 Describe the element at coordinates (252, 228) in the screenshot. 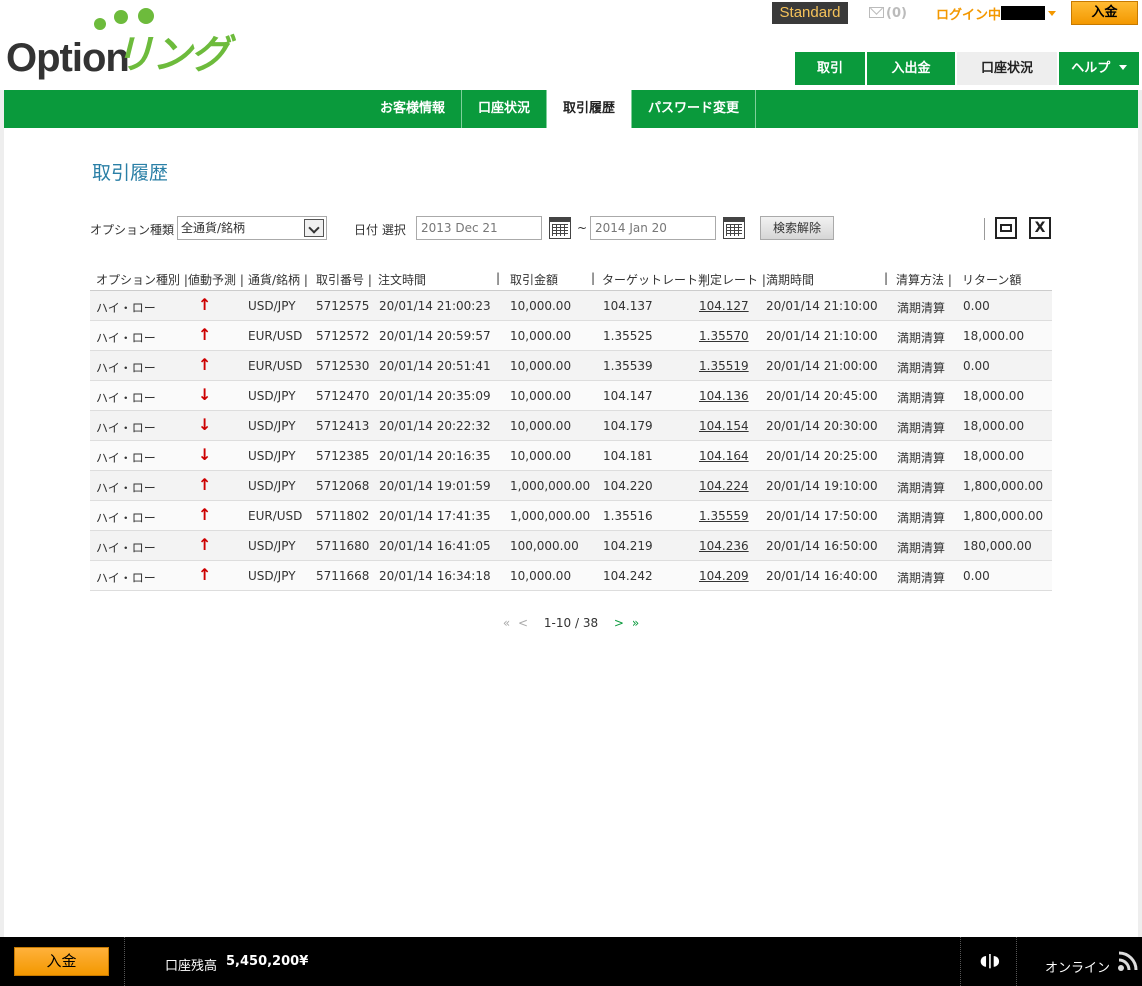

I see `option-type-select: 全通貨/銘柄` at that location.